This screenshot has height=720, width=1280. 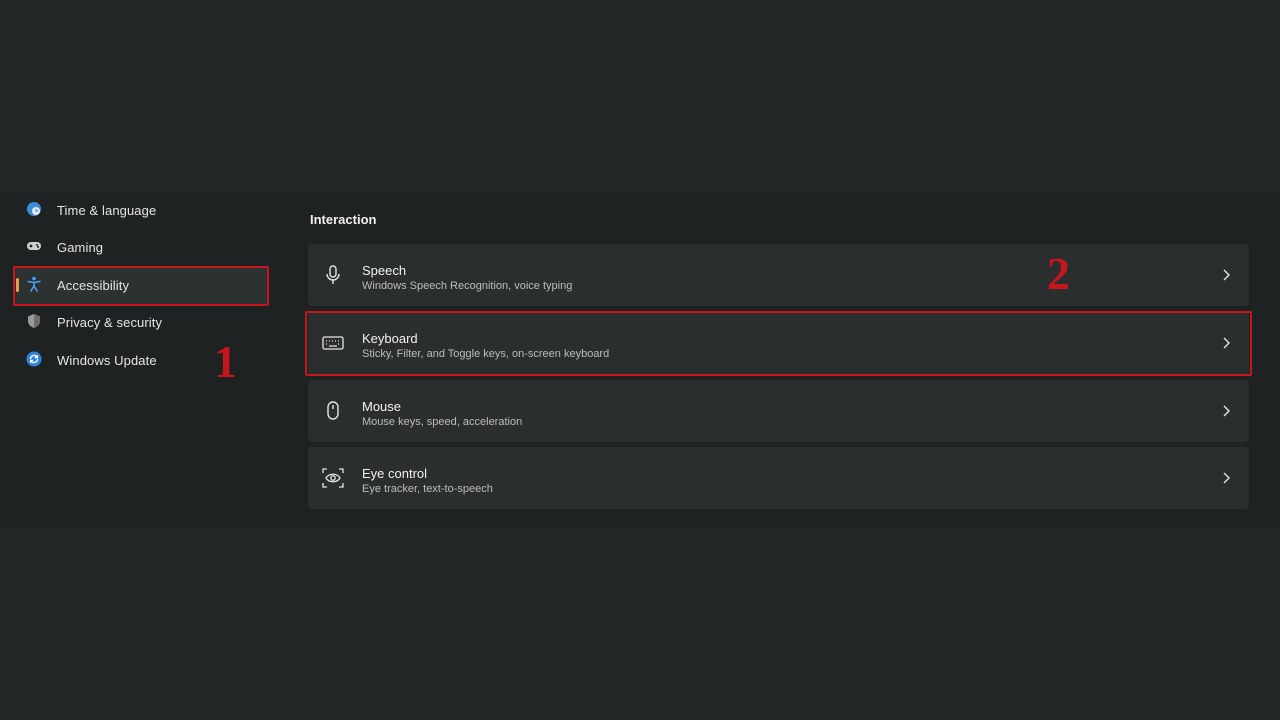 I want to click on annotation-marker-1: 1, so click(x=225, y=361).